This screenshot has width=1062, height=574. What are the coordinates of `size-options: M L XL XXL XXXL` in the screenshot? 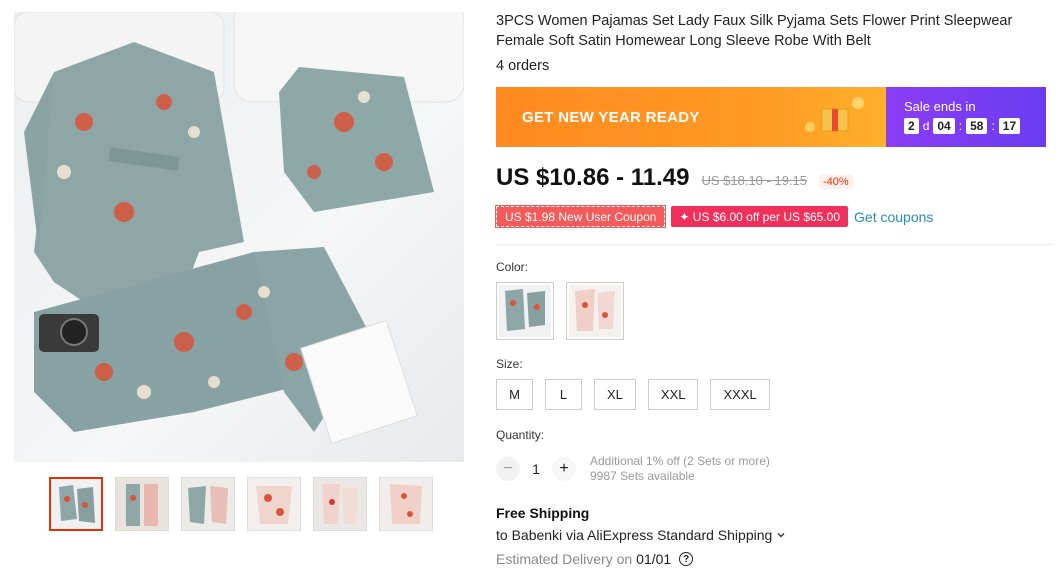 It's located at (633, 394).